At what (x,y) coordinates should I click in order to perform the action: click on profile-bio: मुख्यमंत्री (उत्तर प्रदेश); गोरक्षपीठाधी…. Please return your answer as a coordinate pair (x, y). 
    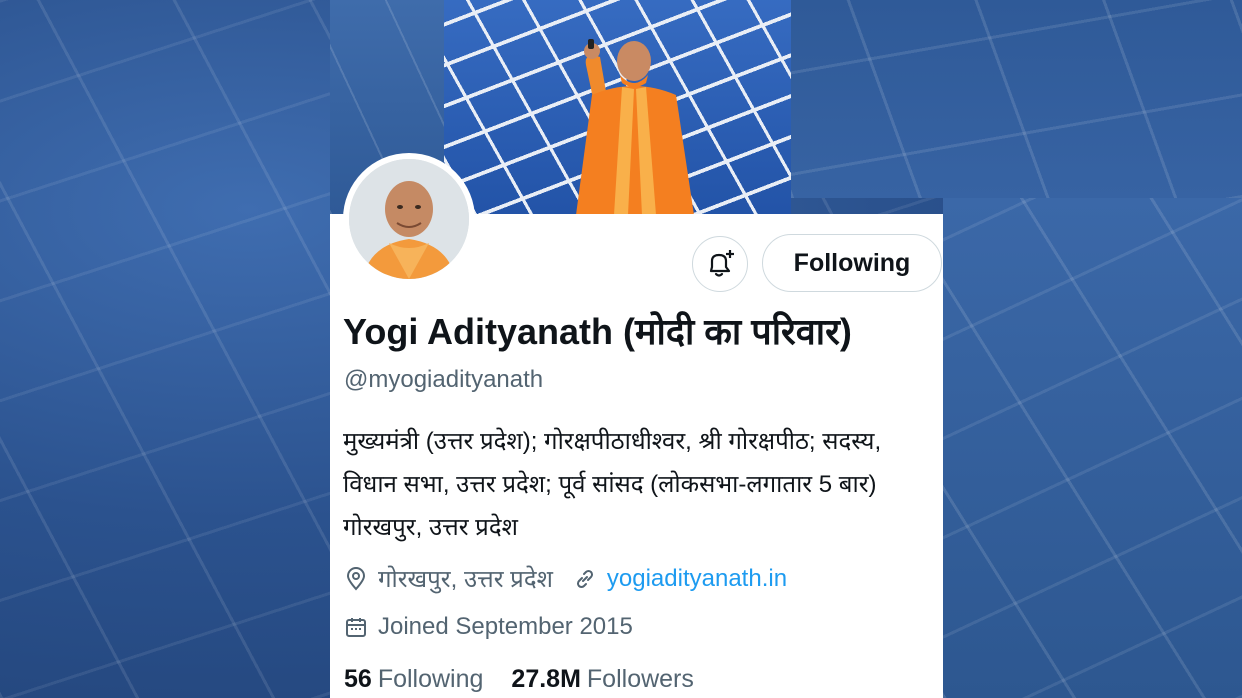
    Looking at the image, I should click on (640, 484).